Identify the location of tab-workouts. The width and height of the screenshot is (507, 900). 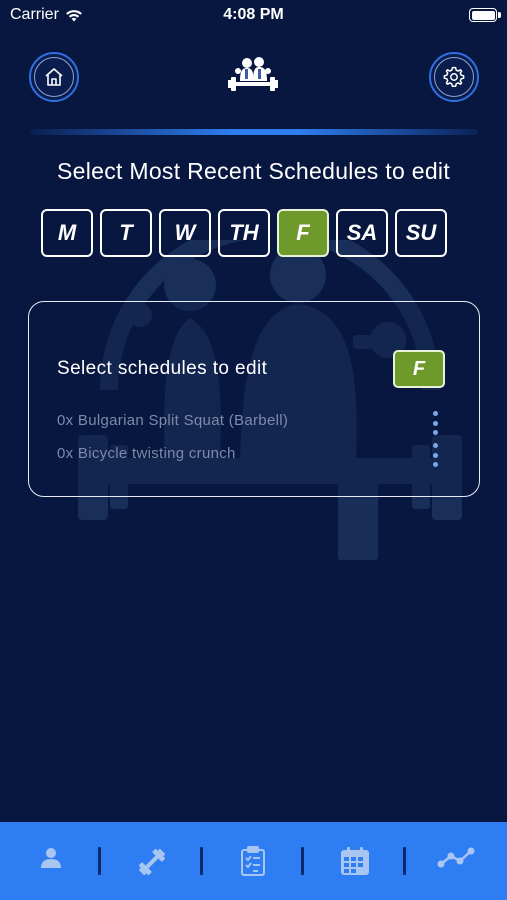
(152, 861).